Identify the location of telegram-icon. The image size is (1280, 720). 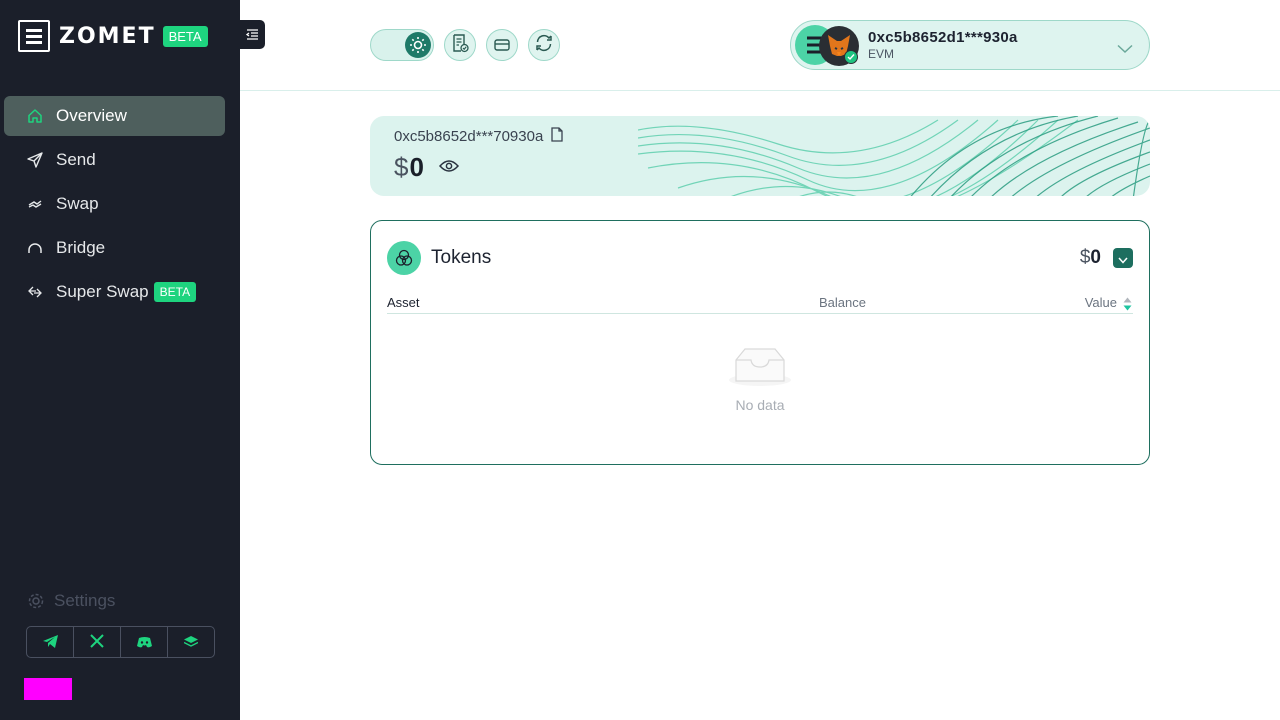
(50, 642).